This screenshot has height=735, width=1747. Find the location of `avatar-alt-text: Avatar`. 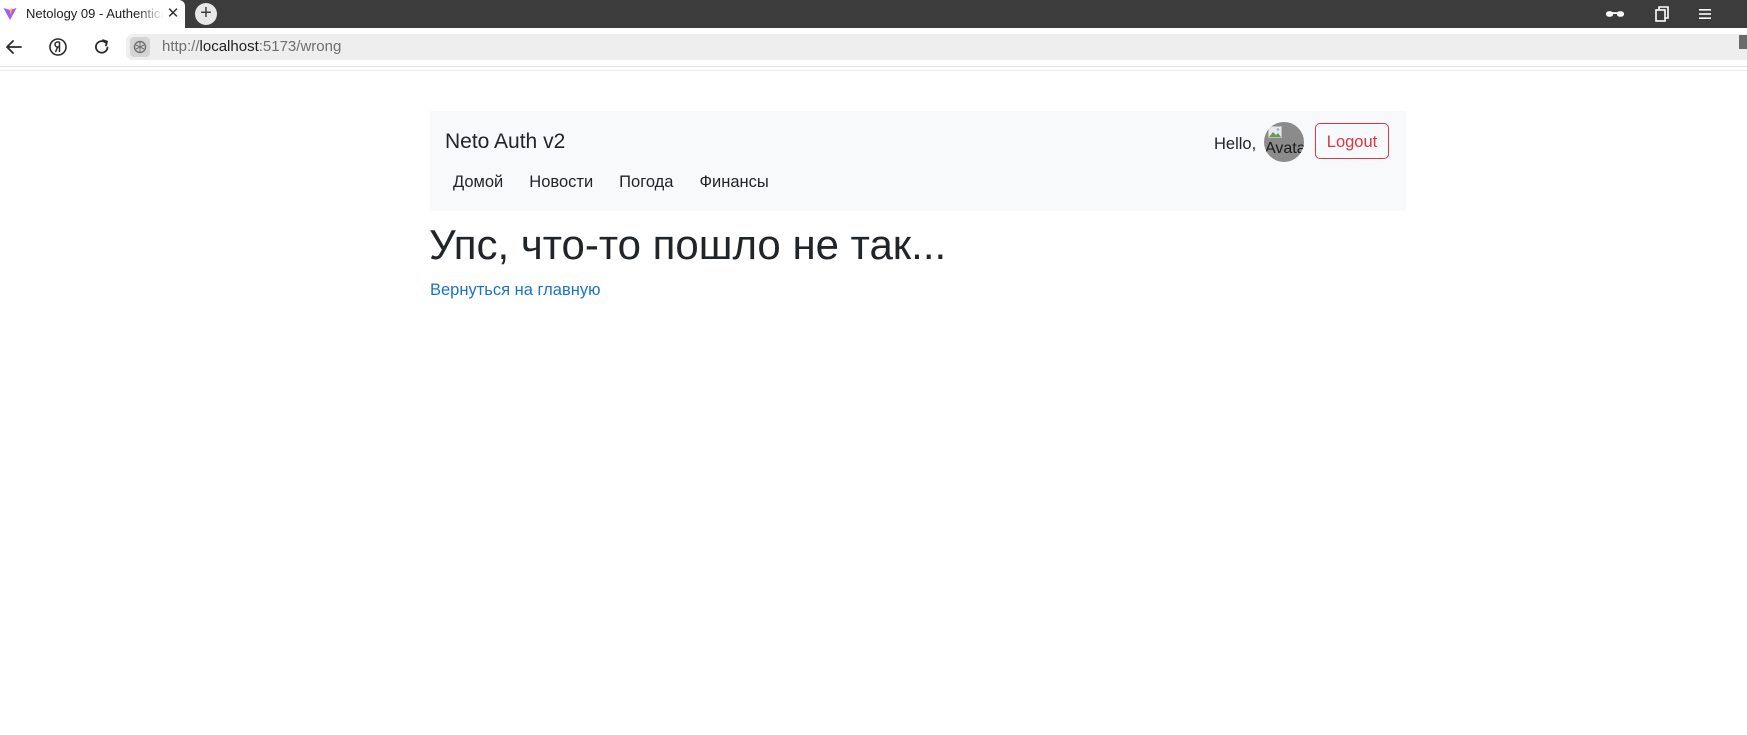

avatar-alt-text: Avatar is located at coordinates (1284, 148).